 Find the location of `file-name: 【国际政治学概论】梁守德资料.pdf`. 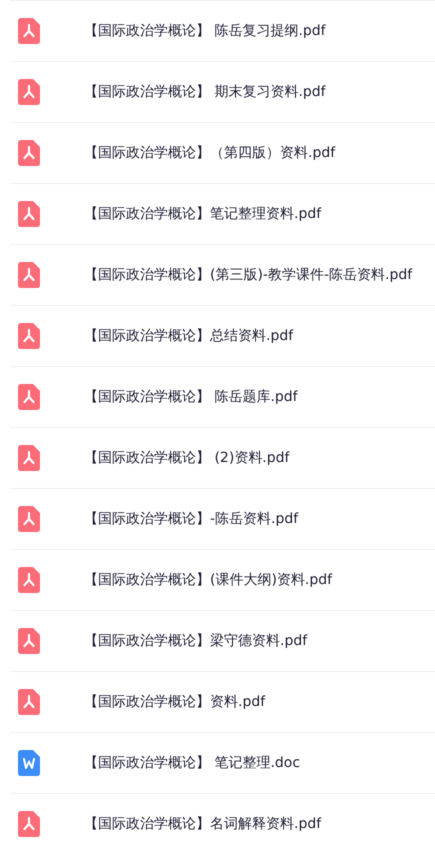

file-name: 【国际政治学概论】梁守德资料.pdf is located at coordinates (196, 641).